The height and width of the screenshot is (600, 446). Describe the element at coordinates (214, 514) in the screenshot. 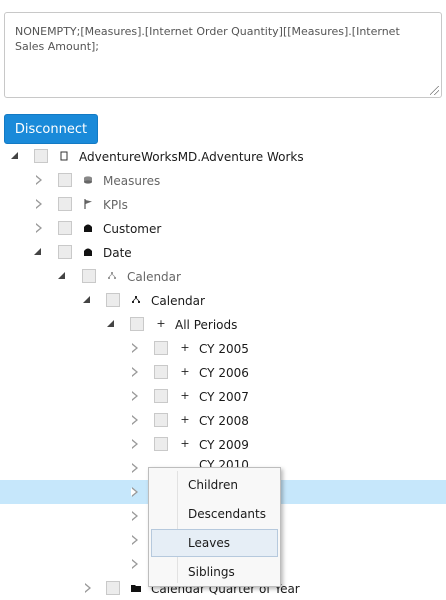

I see `menu-item-descendants: Descendants` at that location.